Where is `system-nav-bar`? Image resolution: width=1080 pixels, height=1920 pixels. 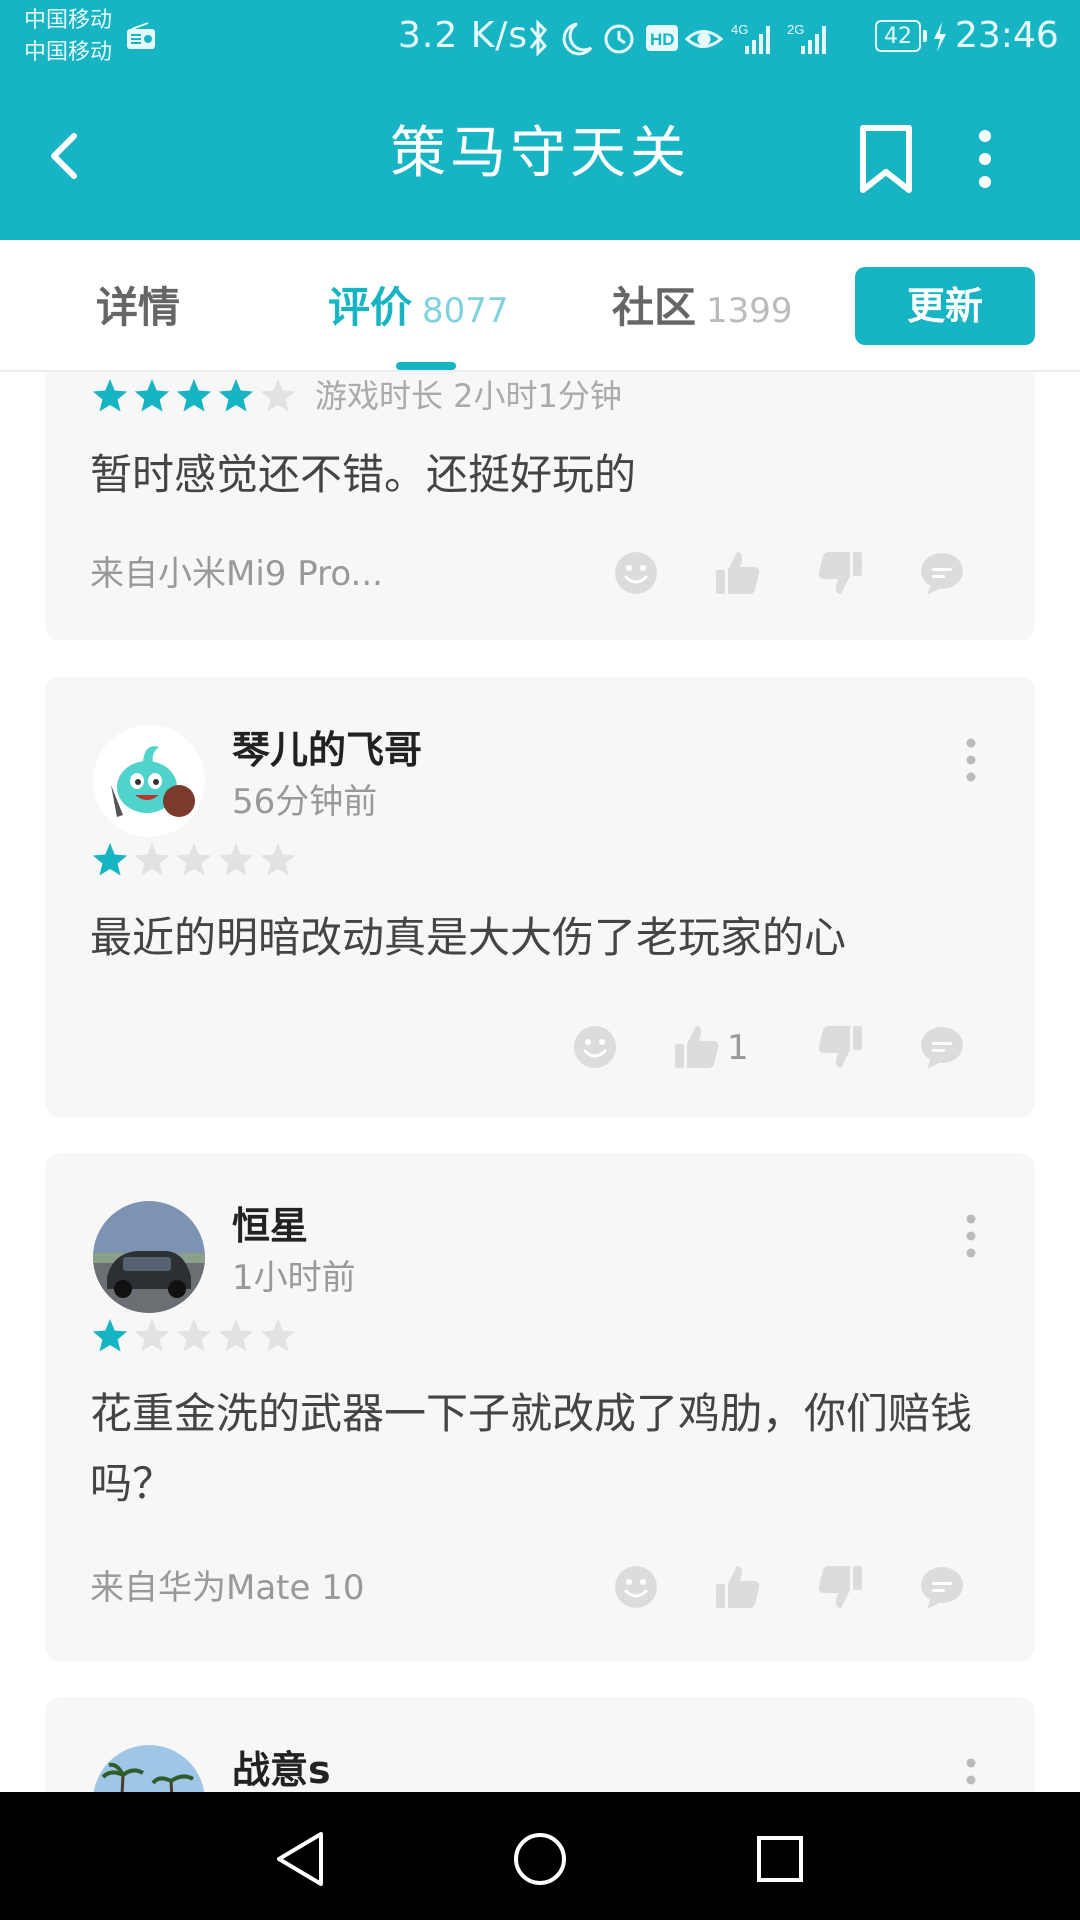
system-nav-bar is located at coordinates (540, 1856).